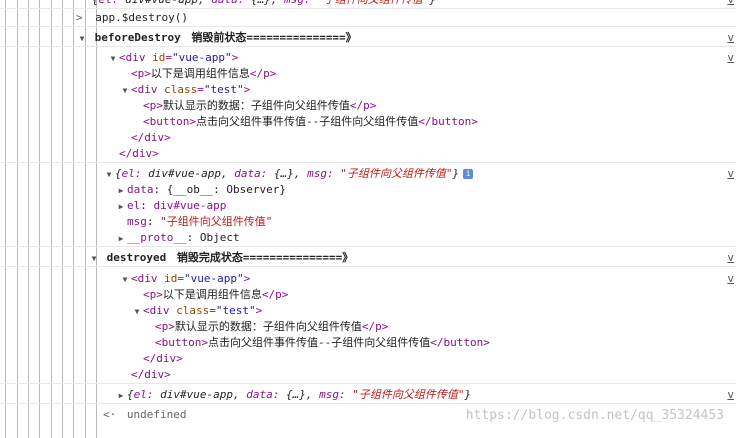 The width and height of the screenshot is (736, 438). What do you see at coordinates (368, 238) in the screenshot?
I see `property-proto: ▶ __proto__: Object` at bounding box center [368, 238].